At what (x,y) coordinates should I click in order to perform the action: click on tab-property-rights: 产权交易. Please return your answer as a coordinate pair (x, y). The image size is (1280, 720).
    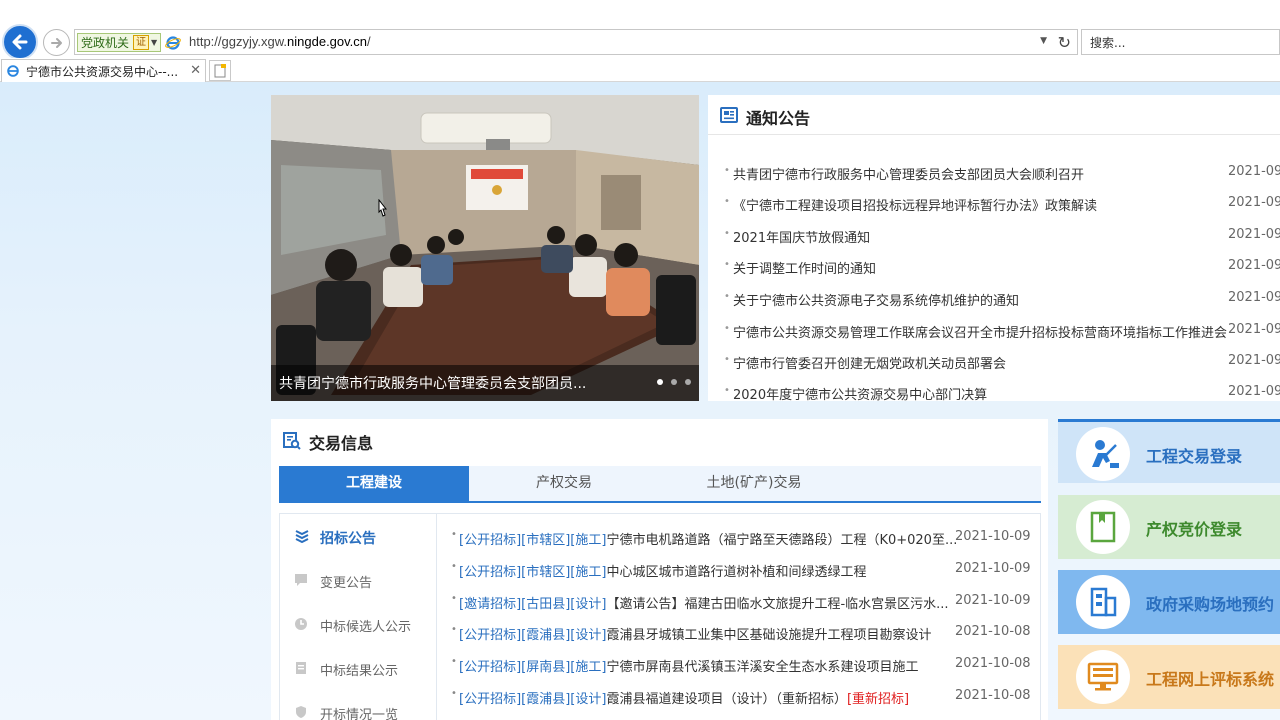
    Looking at the image, I should click on (564, 483).